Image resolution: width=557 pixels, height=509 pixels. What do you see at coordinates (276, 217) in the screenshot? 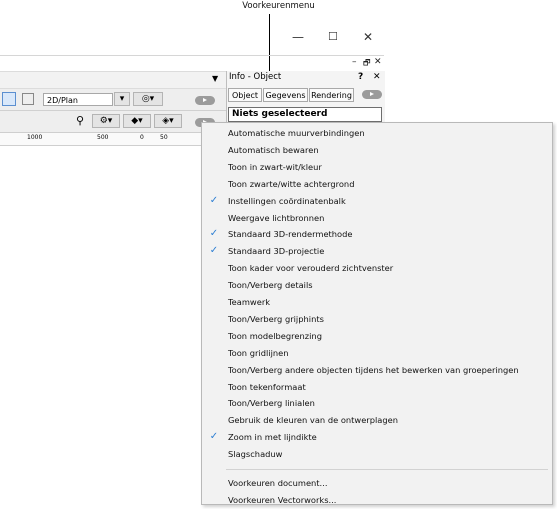
I see `menu-item-label: Weergave lichtbronnen` at bounding box center [276, 217].